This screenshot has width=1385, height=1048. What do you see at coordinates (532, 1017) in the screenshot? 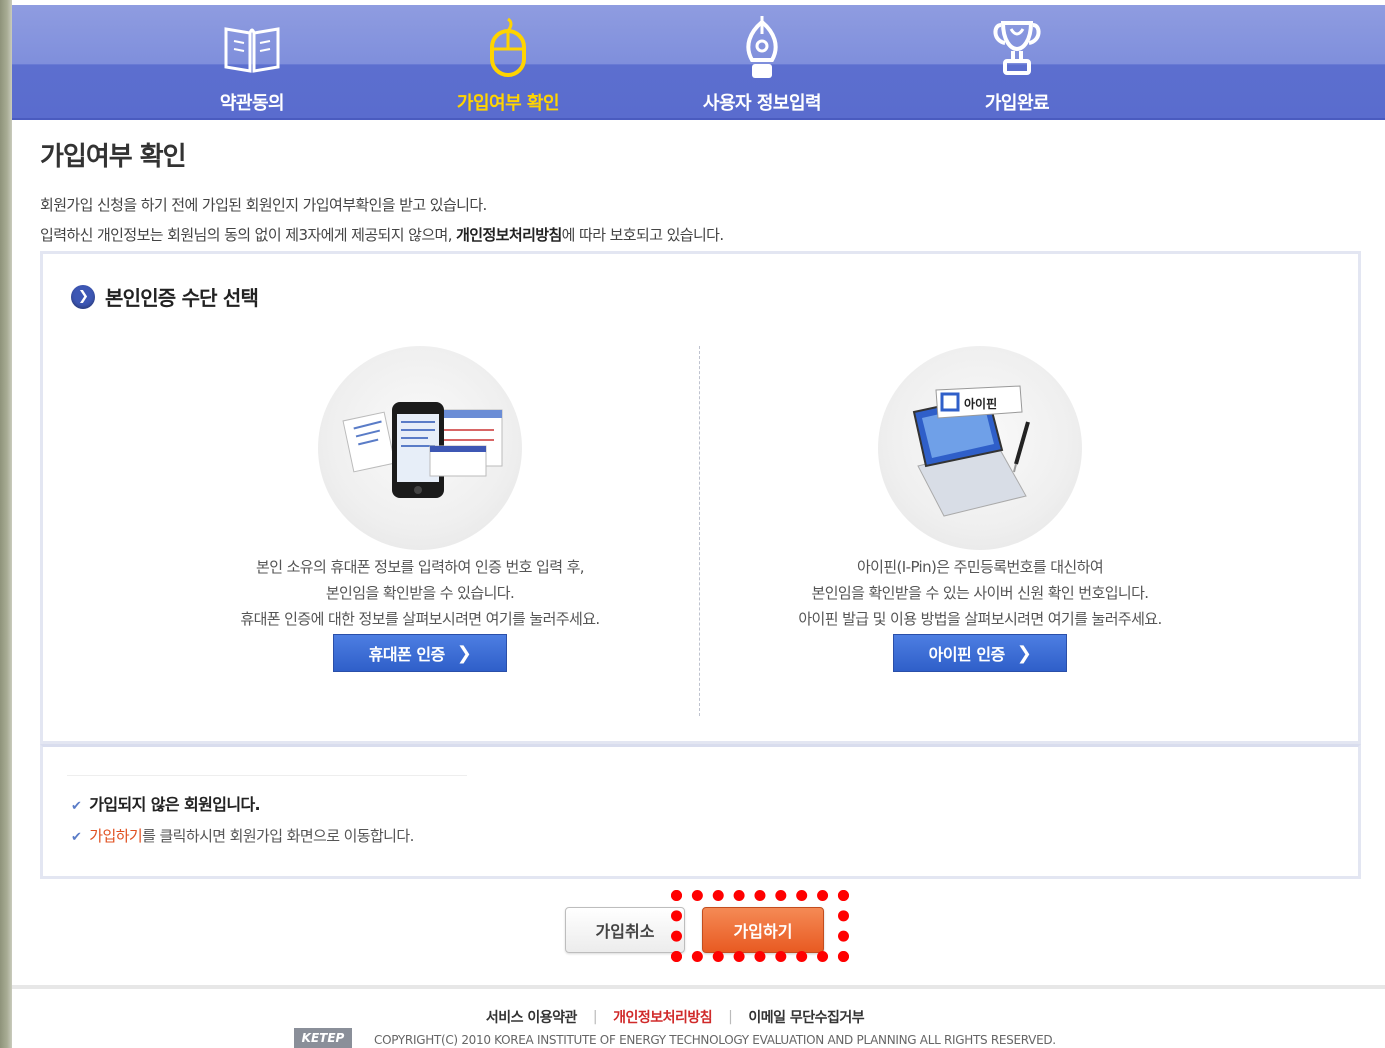
I see `footer-link-terms: 서비스 이용약관` at bounding box center [532, 1017].